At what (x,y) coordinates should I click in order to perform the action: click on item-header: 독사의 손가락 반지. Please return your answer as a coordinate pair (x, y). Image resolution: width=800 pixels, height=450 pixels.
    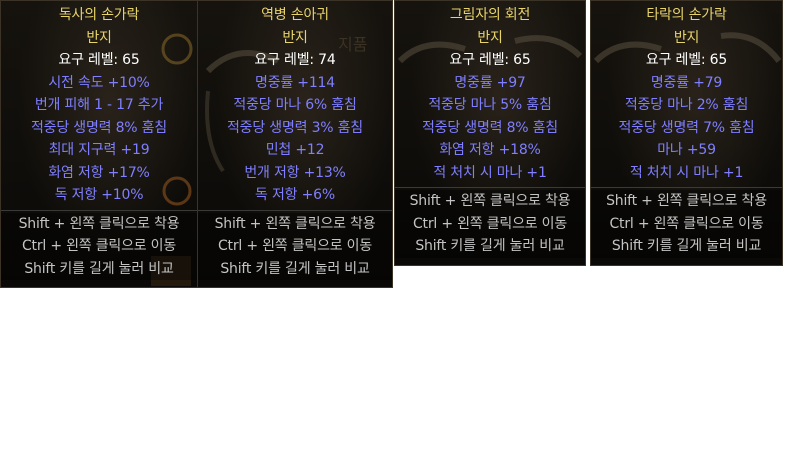
    Looking at the image, I should click on (99, 25).